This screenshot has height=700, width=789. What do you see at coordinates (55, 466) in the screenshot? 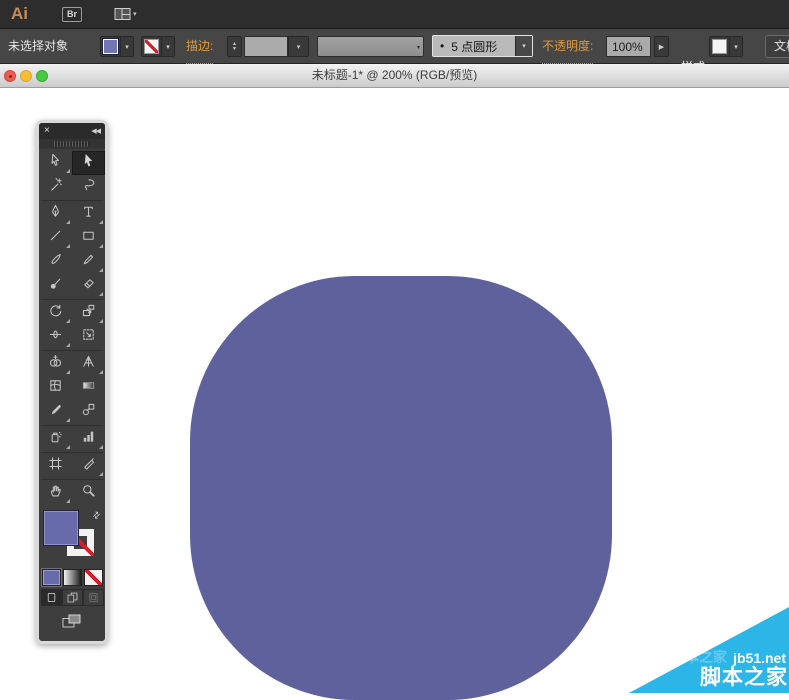
I see `artboard-tool` at bounding box center [55, 466].